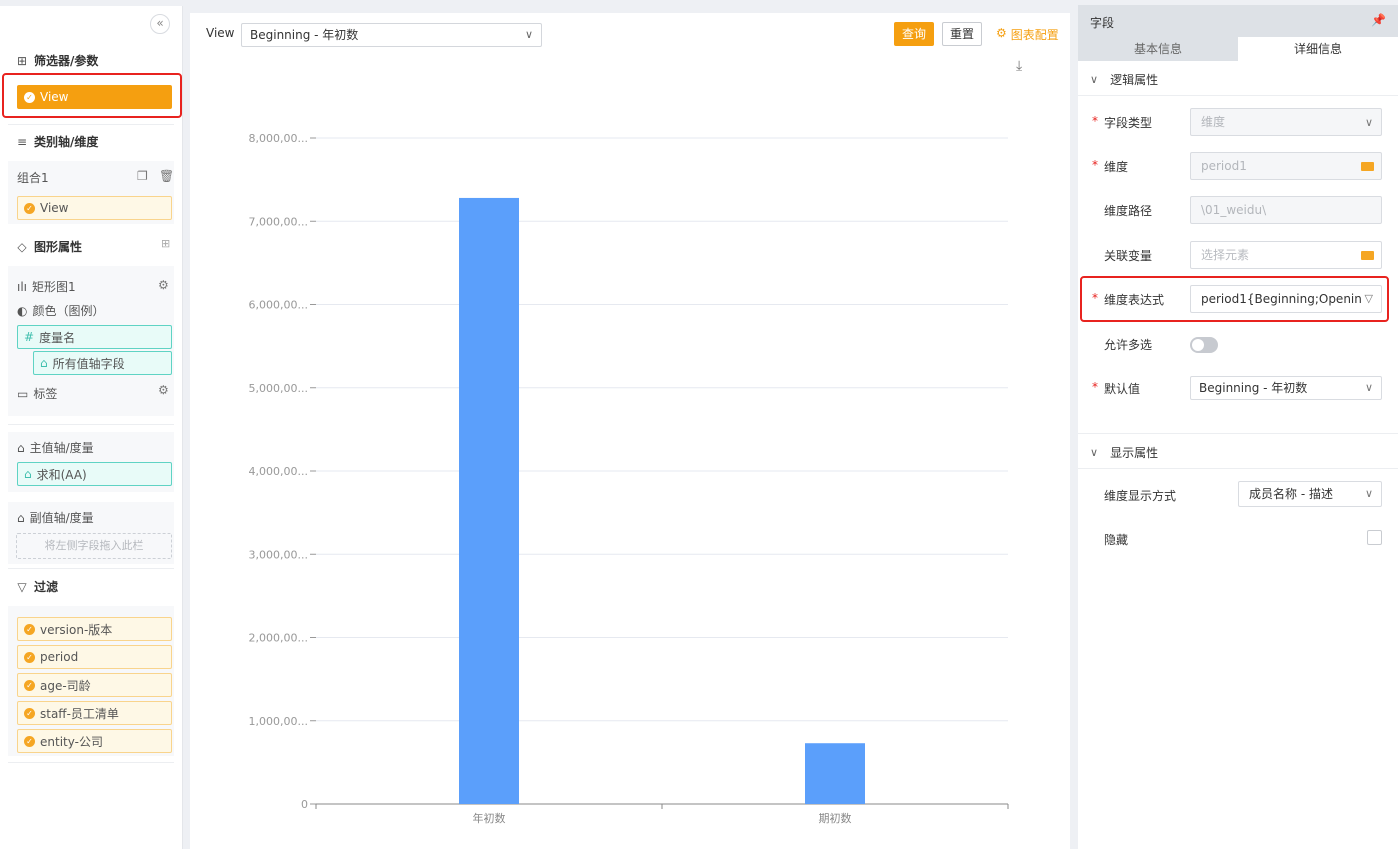  I want to click on panel-title: 字段, so click(1102, 23).